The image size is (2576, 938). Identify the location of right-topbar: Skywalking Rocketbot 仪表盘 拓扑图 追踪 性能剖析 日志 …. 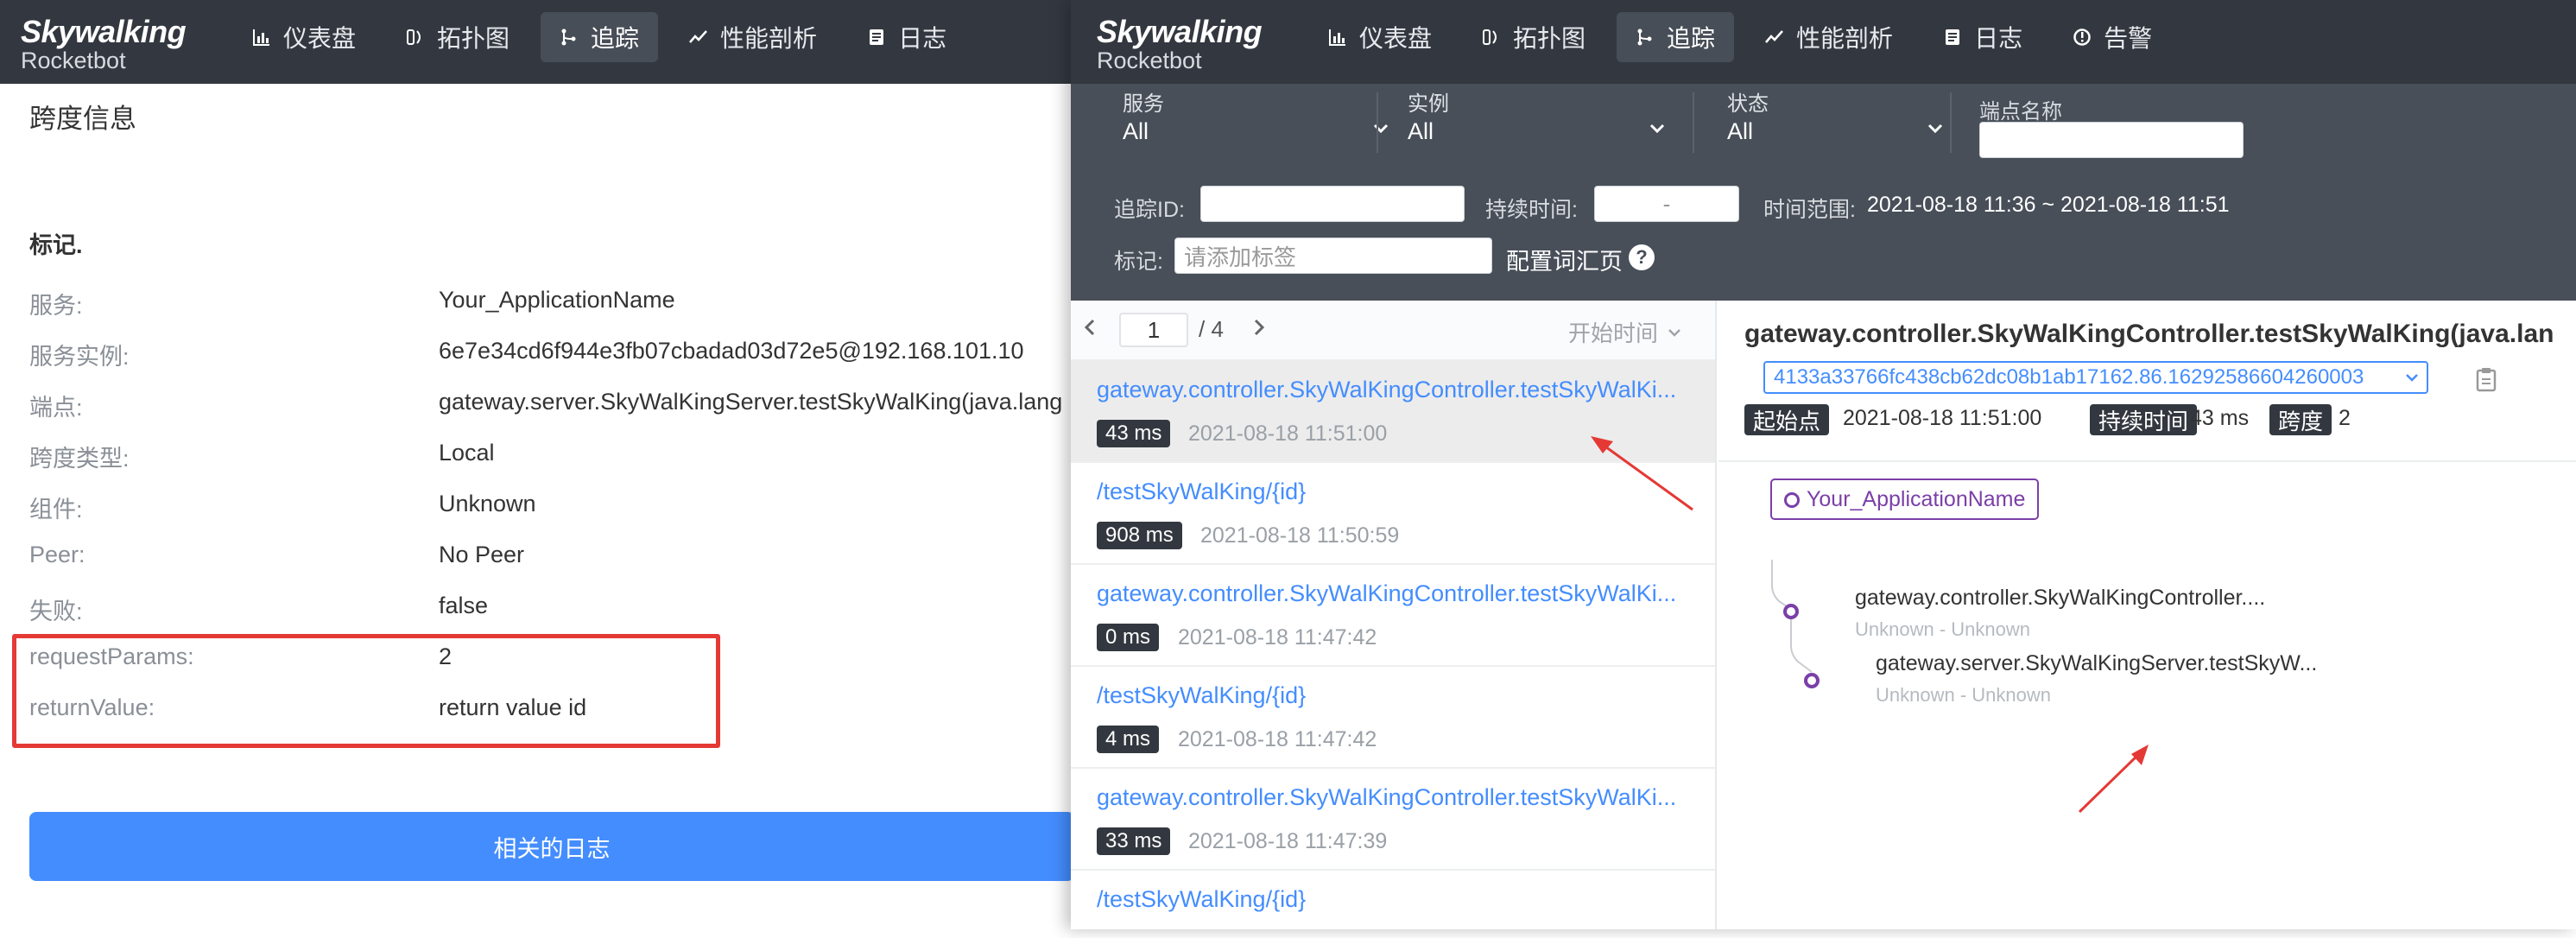
(1824, 42).